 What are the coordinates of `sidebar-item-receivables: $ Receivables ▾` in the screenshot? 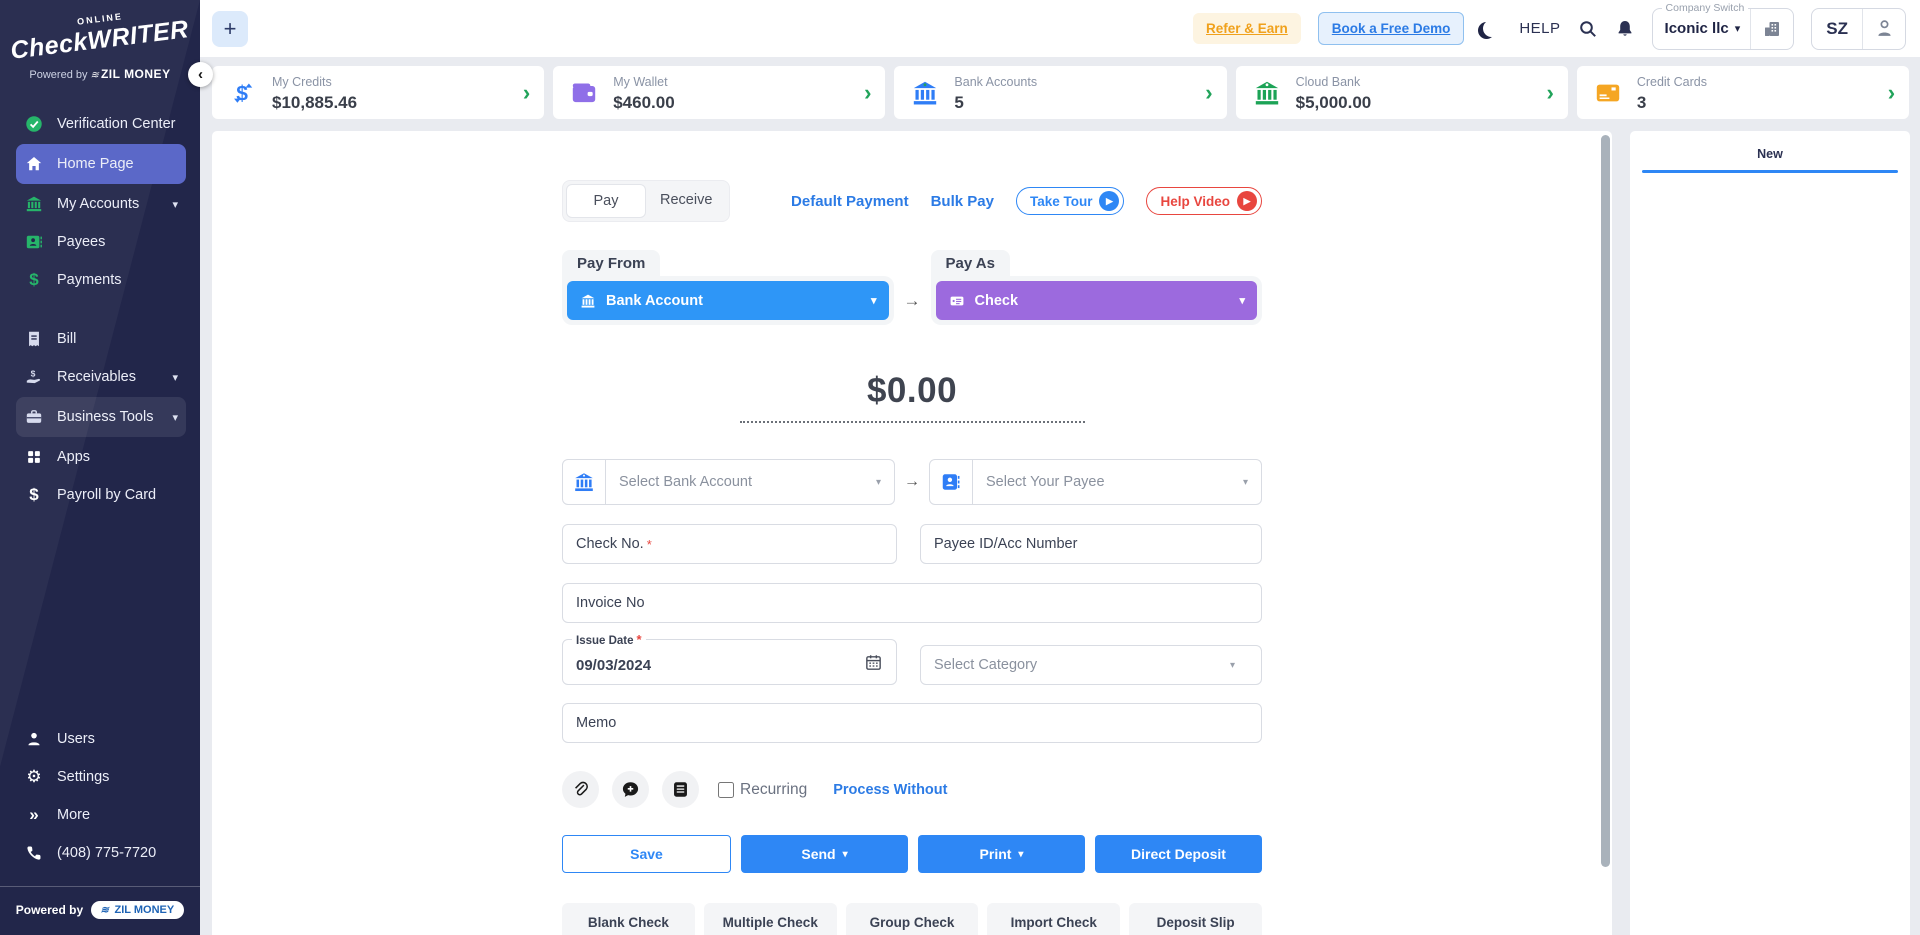 It's located at (101, 377).